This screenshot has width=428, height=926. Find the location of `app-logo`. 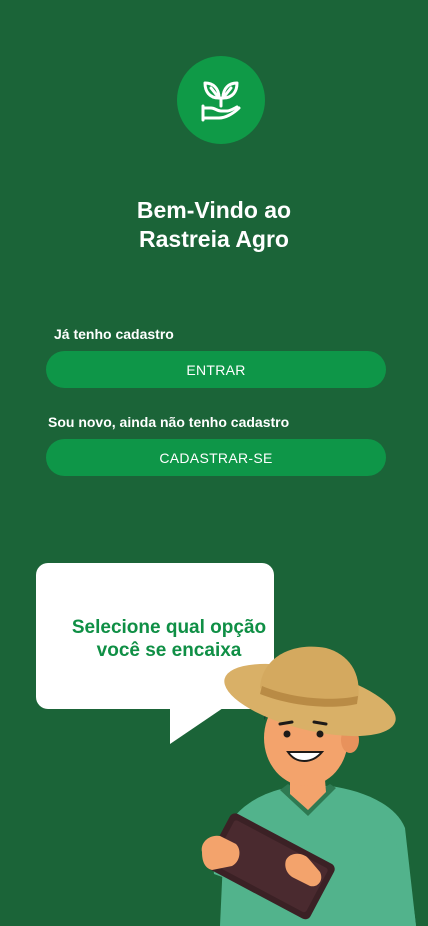

app-logo is located at coordinates (221, 100).